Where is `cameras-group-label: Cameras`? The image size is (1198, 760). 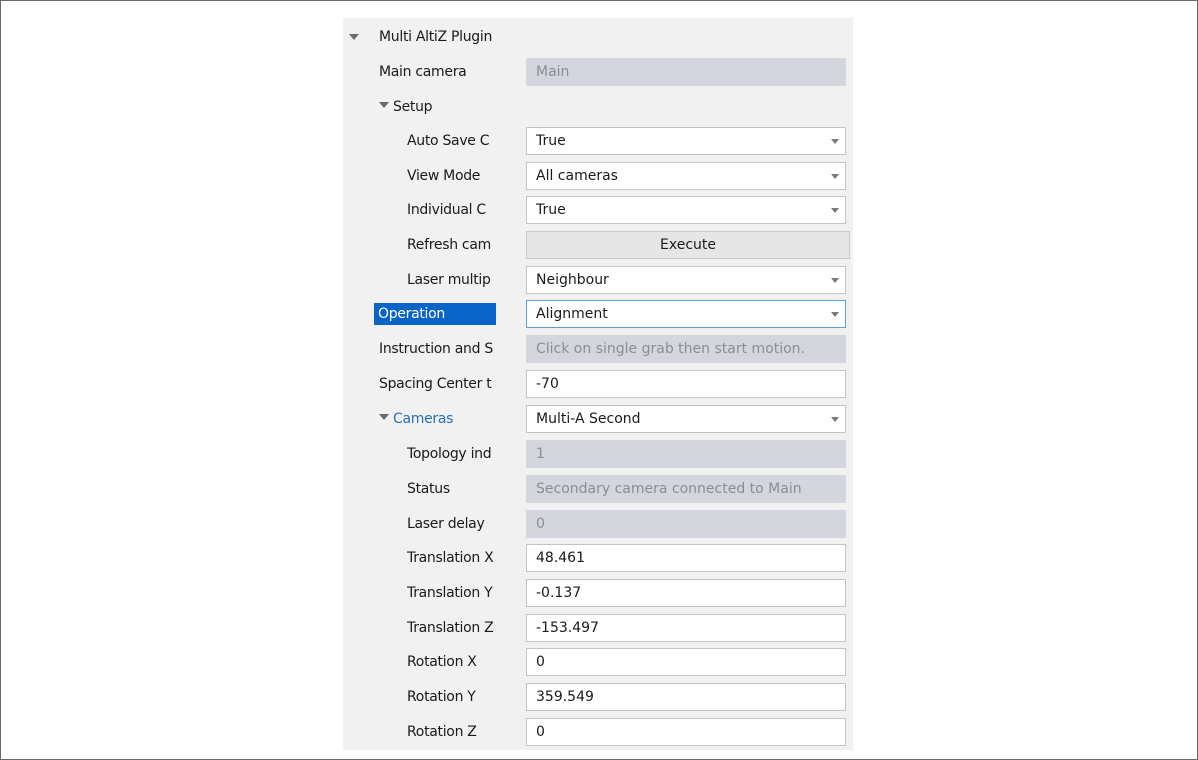
cameras-group-label: Cameras is located at coordinates (416, 419).